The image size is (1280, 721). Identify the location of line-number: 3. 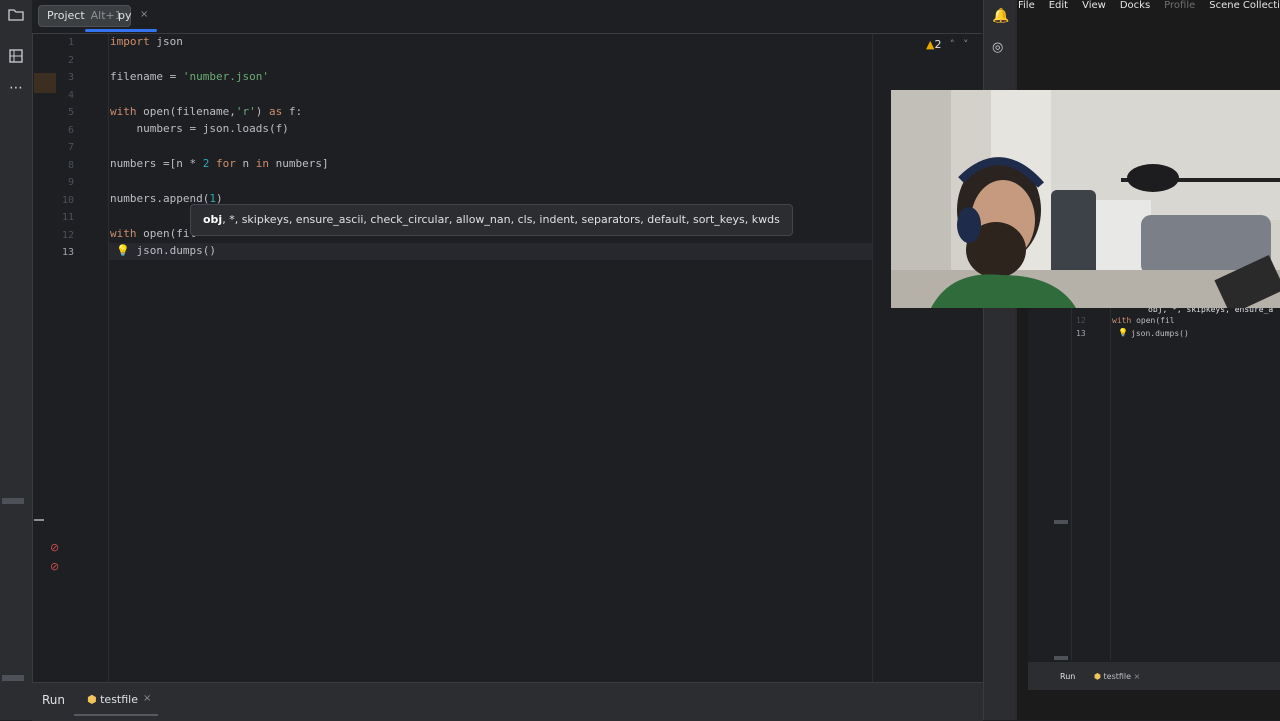
(70, 77).